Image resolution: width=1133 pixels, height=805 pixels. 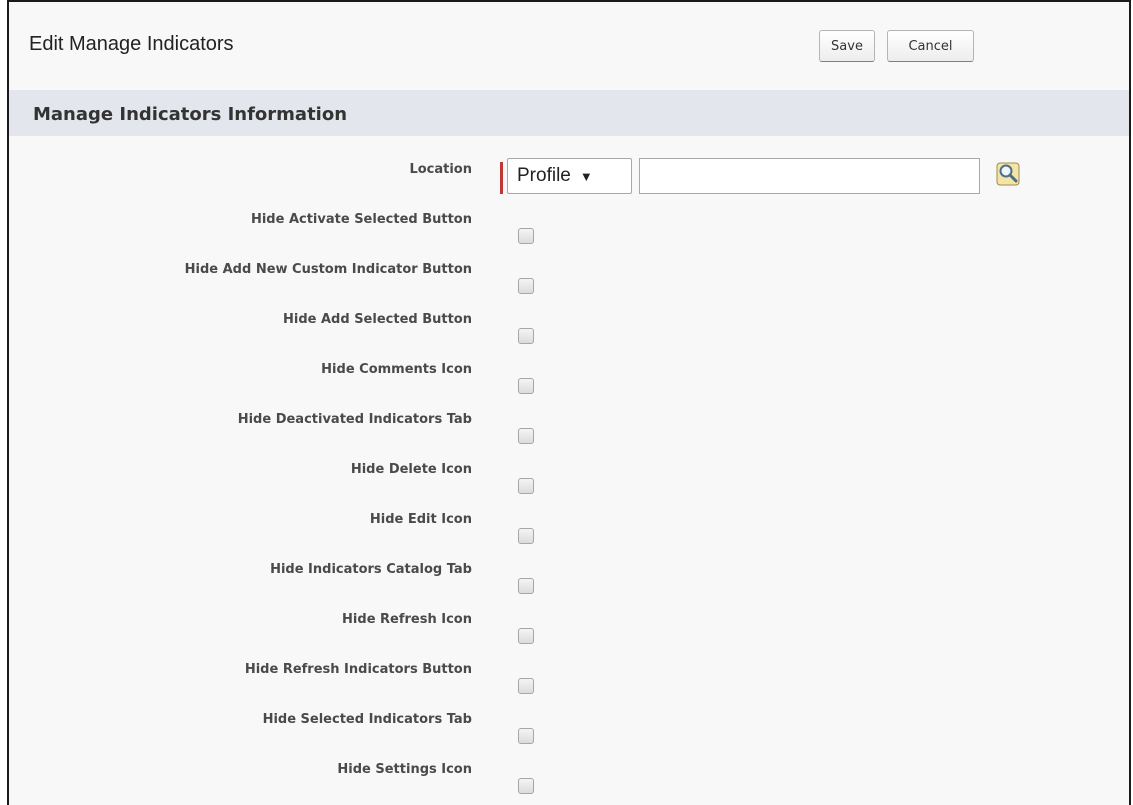 What do you see at coordinates (569, 315) in the screenshot?
I see `checkbox-row: Hide Add Selected Button` at bounding box center [569, 315].